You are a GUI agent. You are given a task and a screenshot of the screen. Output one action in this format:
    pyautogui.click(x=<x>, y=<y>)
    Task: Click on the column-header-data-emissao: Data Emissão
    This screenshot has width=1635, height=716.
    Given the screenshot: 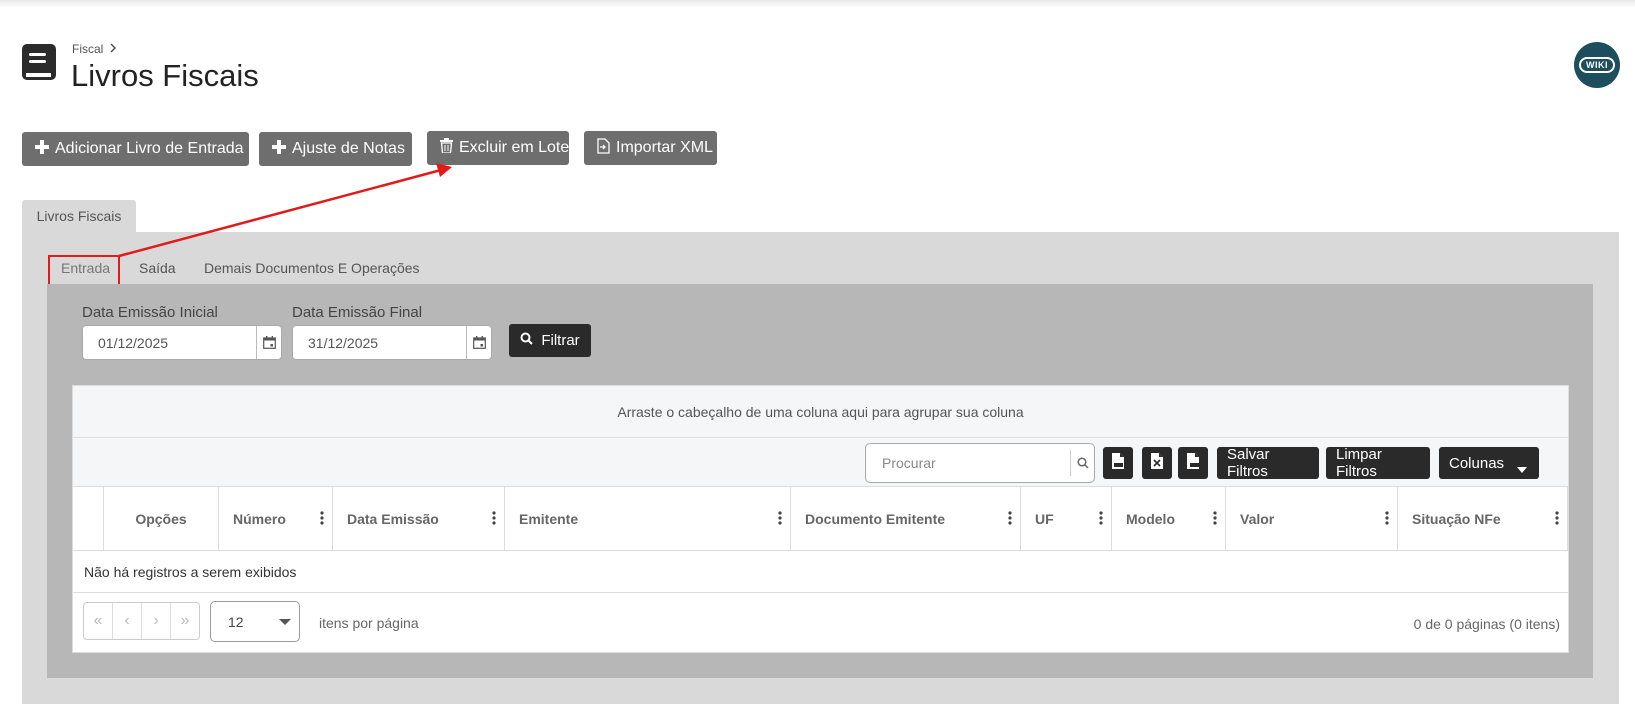 What is the action you would take?
    pyautogui.click(x=418, y=519)
    